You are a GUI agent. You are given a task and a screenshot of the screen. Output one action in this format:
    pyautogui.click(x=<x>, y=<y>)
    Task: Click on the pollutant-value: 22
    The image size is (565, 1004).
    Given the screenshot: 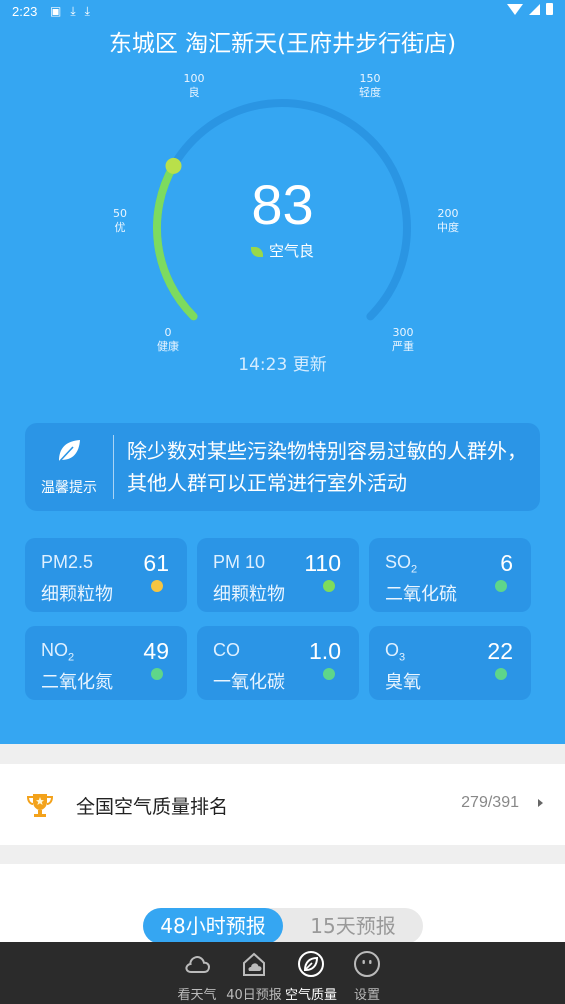 What is the action you would take?
    pyautogui.click(x=500, y=651)
    